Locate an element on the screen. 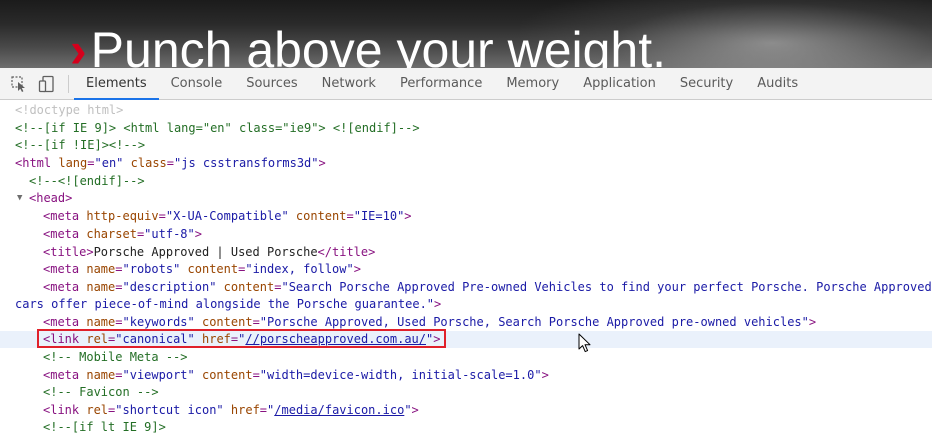 This screenshot has height=435, width=932. toolbar-divider is located at coordinates (68, 84).